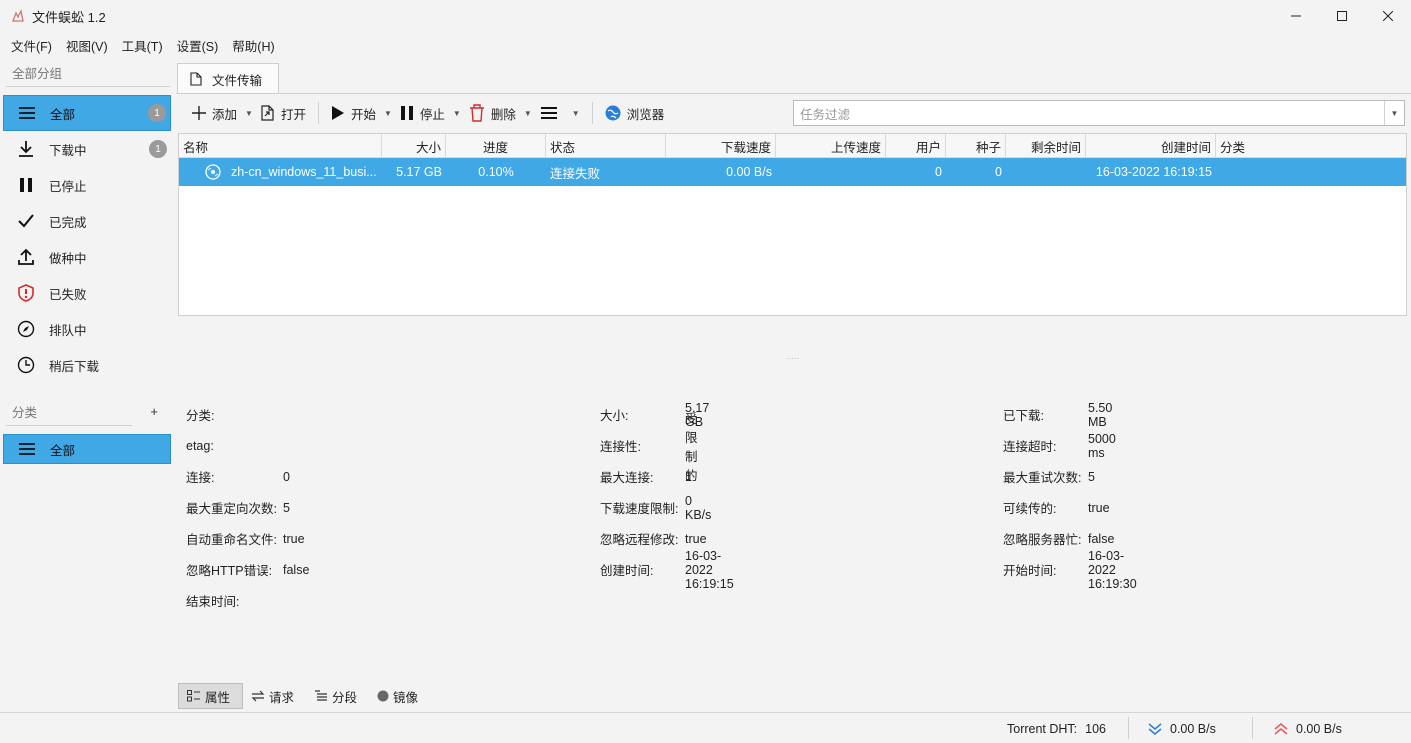  What do you see at coordinates (1057, 414) in the screenshot?
I see `property-row: 已下载: 5.50 MB` at bounding box center [1057, 414].